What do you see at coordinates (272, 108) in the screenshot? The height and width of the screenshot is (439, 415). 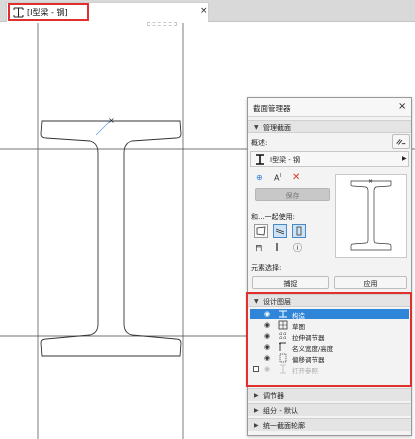 I see `panel-title: 截面管理器` at bounding box center [272, 108].